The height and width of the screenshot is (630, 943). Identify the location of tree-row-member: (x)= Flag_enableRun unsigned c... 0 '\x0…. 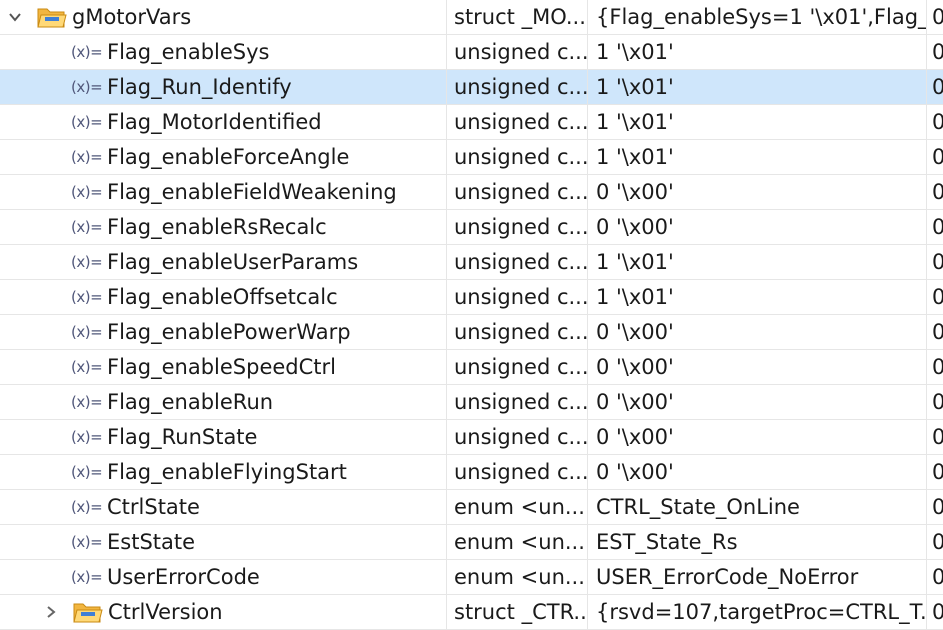
(471, 402).